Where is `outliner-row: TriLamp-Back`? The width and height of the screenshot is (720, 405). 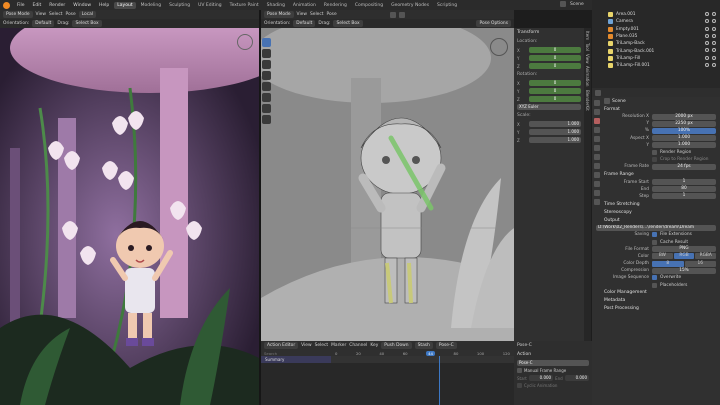 outliner-row: TriLamp-Back is located at coordinates (656, 43).